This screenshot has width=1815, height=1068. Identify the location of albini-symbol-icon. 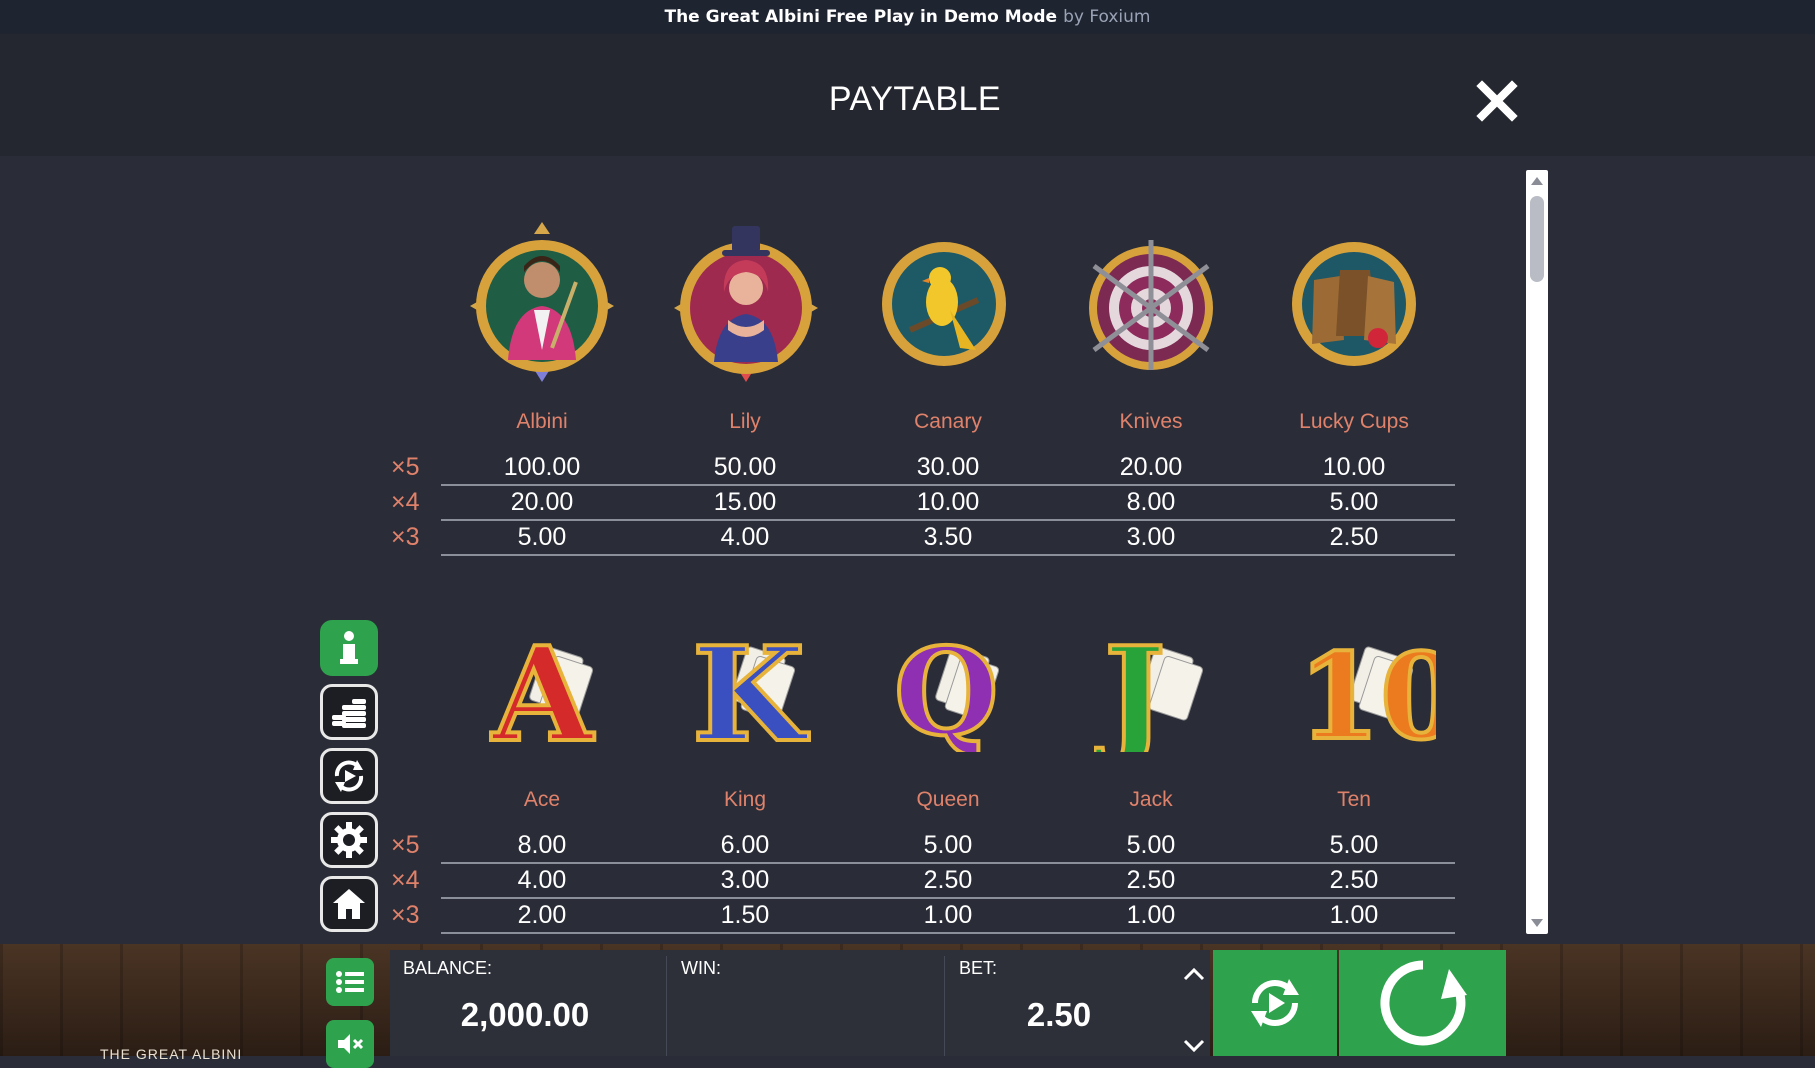
(542, 304).